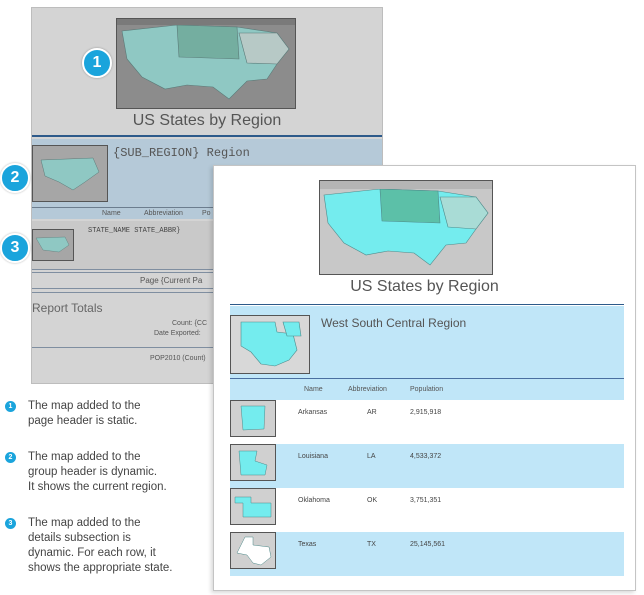 This screenshot has width=644, height=595. I want to click on col-pop-label: Po, so click(206, 213).